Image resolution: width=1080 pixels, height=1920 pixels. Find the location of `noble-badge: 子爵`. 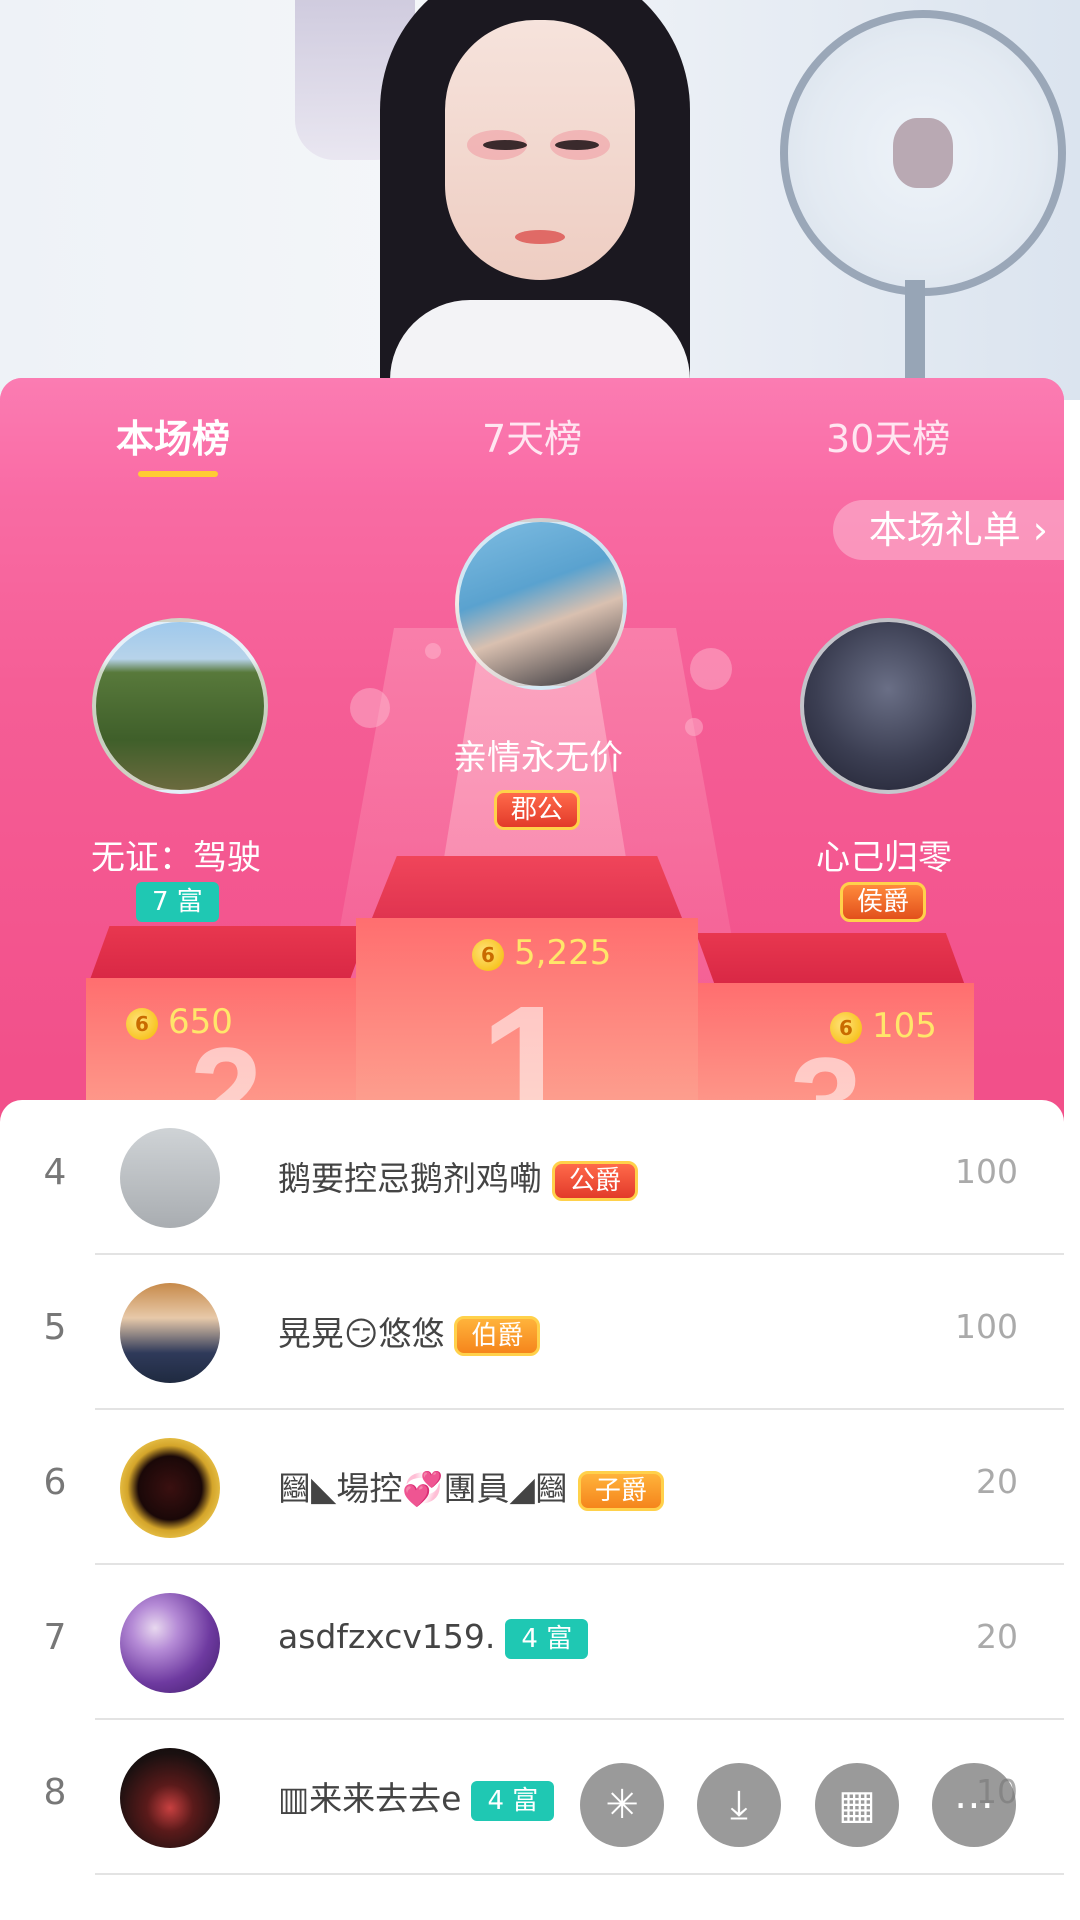

noble-badge: 子爵 is located at coordinates (620, 1490).